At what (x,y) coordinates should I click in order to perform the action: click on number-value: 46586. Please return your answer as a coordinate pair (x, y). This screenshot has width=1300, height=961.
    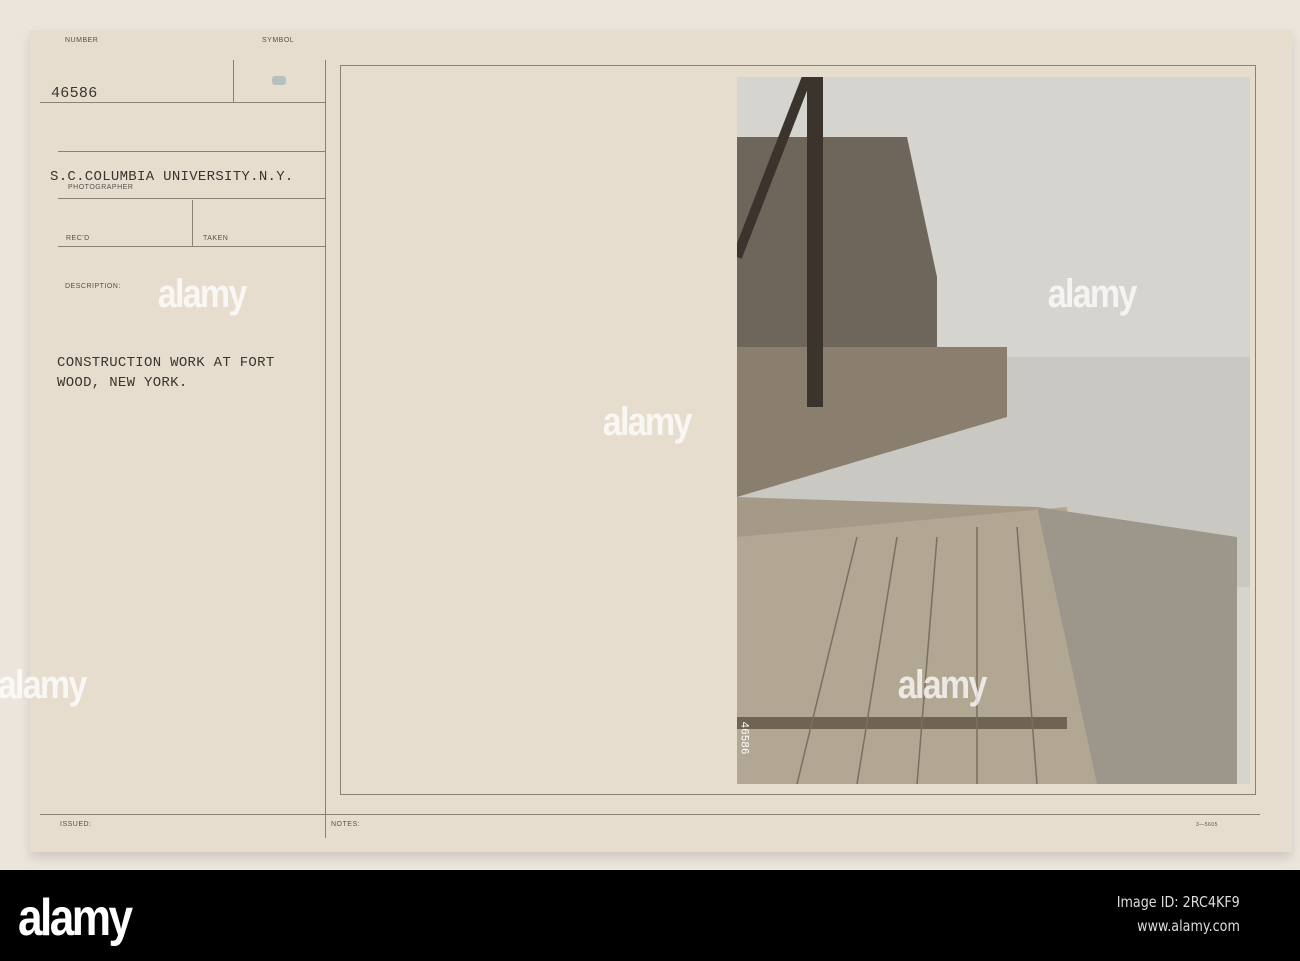
    Looking at the image, I should click on (74, 93).